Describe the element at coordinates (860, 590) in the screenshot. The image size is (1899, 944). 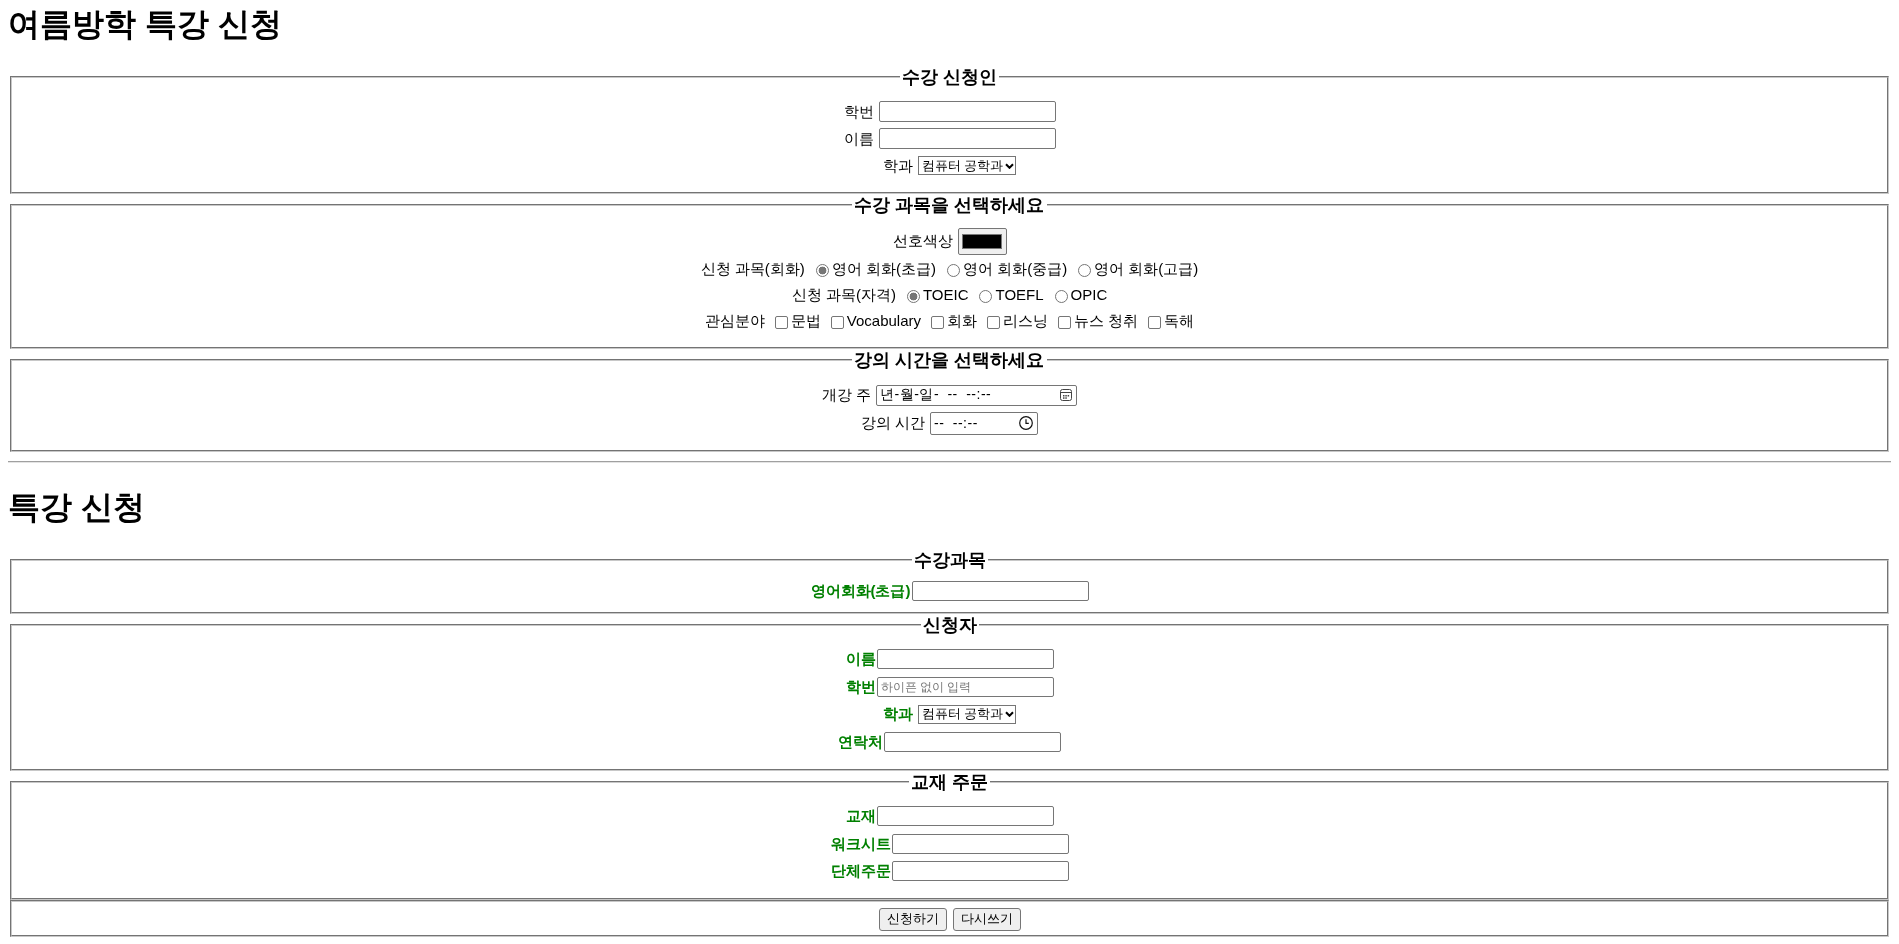
I see `field-label: 영어회화(초급)` at that location.